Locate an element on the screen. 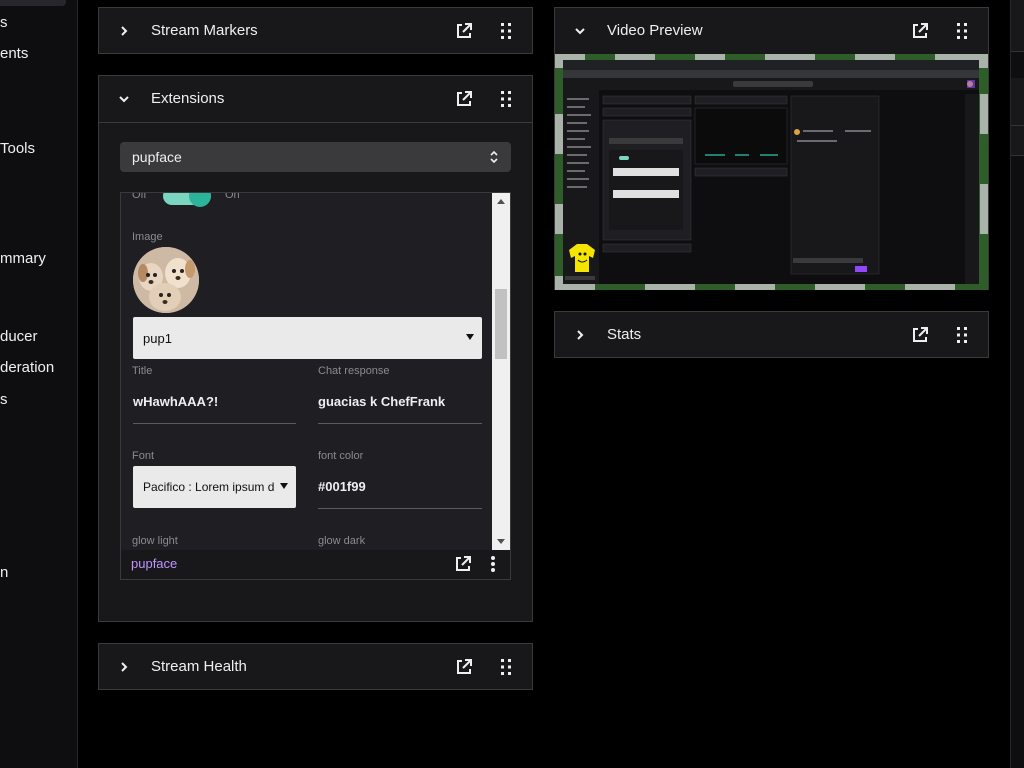 The width and height of the screenshot is (1024, 768). glow-light-label: glow light is located at coordinates (155, 541).